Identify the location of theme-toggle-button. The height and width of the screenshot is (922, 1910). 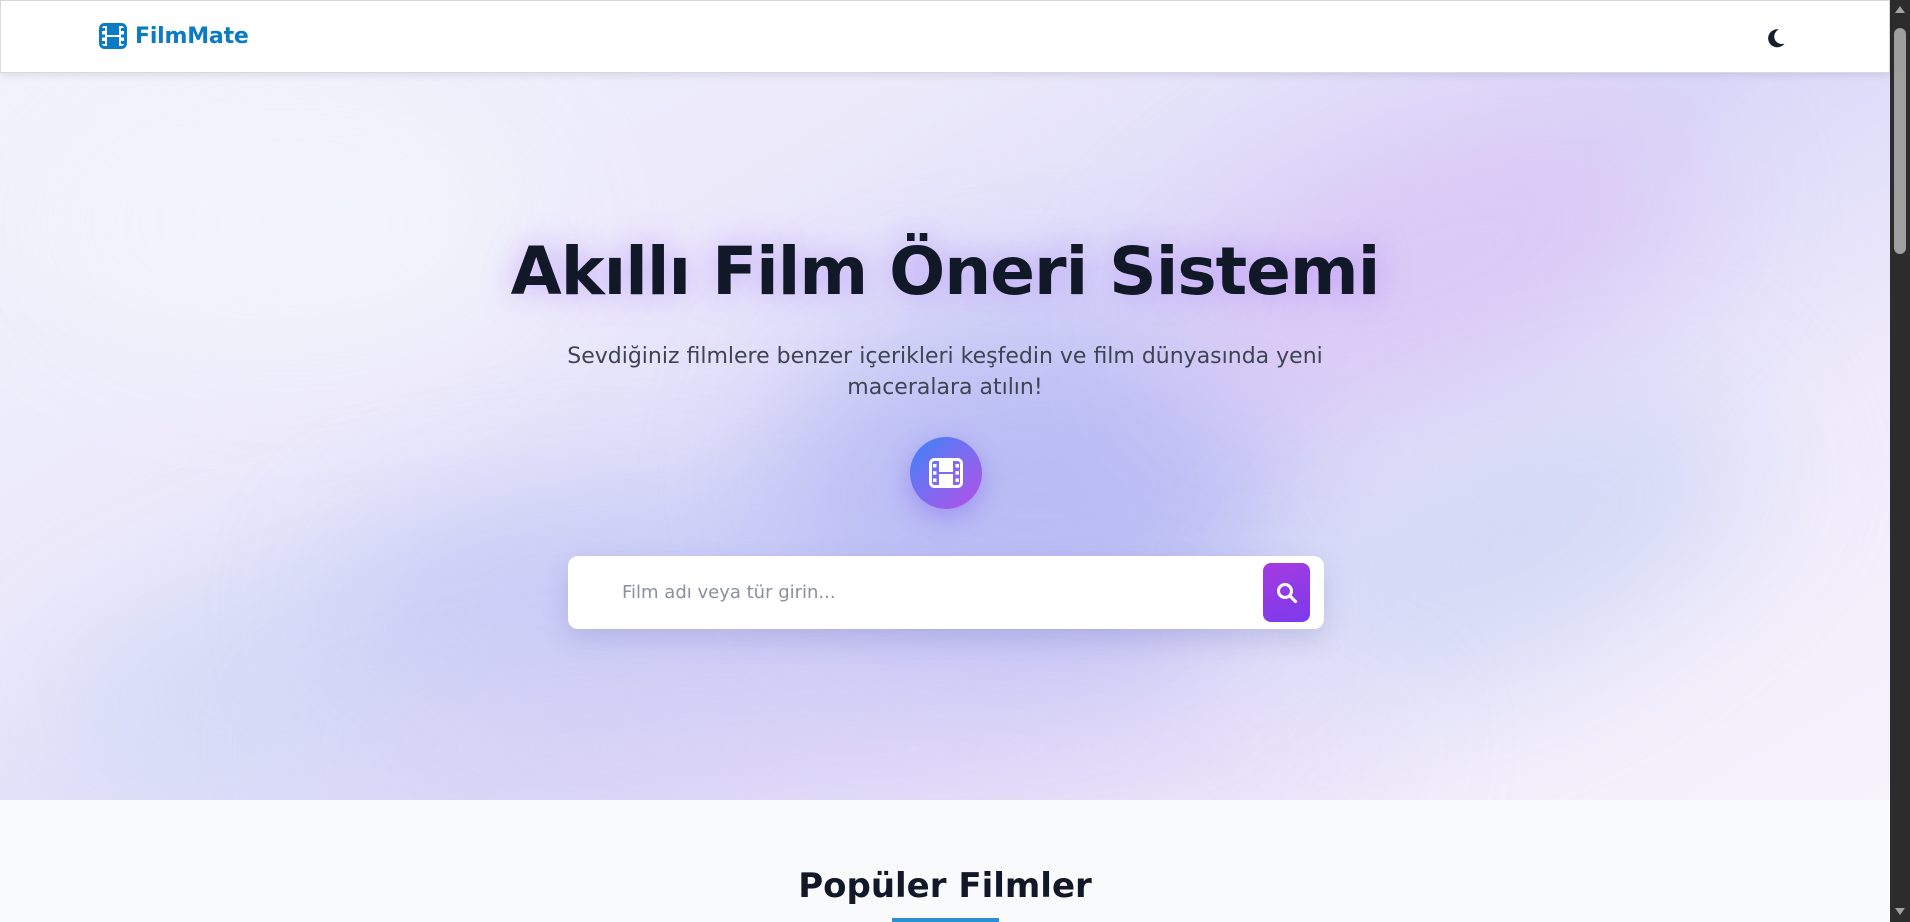
(1776, 38).